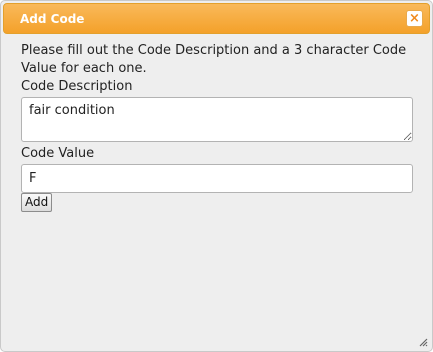 The width and height of the screenshot is (433, 352). Describe the element at coordinates (216, 18) in the screenshot. I see `dialog-titlebar: Add Code ×` at that location.